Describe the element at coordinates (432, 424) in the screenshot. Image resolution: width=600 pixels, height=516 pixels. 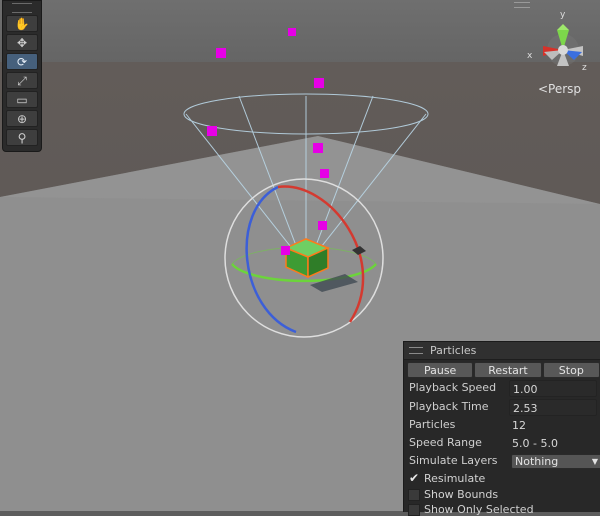
I see `particles-count-label: Particles` at that location.